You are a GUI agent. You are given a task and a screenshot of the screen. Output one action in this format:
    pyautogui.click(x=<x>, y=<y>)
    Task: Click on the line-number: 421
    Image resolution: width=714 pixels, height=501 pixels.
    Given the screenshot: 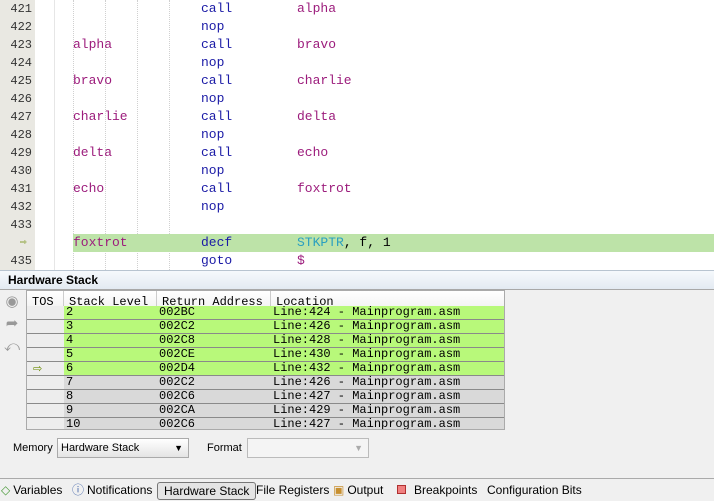 What is the action you would take?
    pyautogui.click(x=21, y=9)
    